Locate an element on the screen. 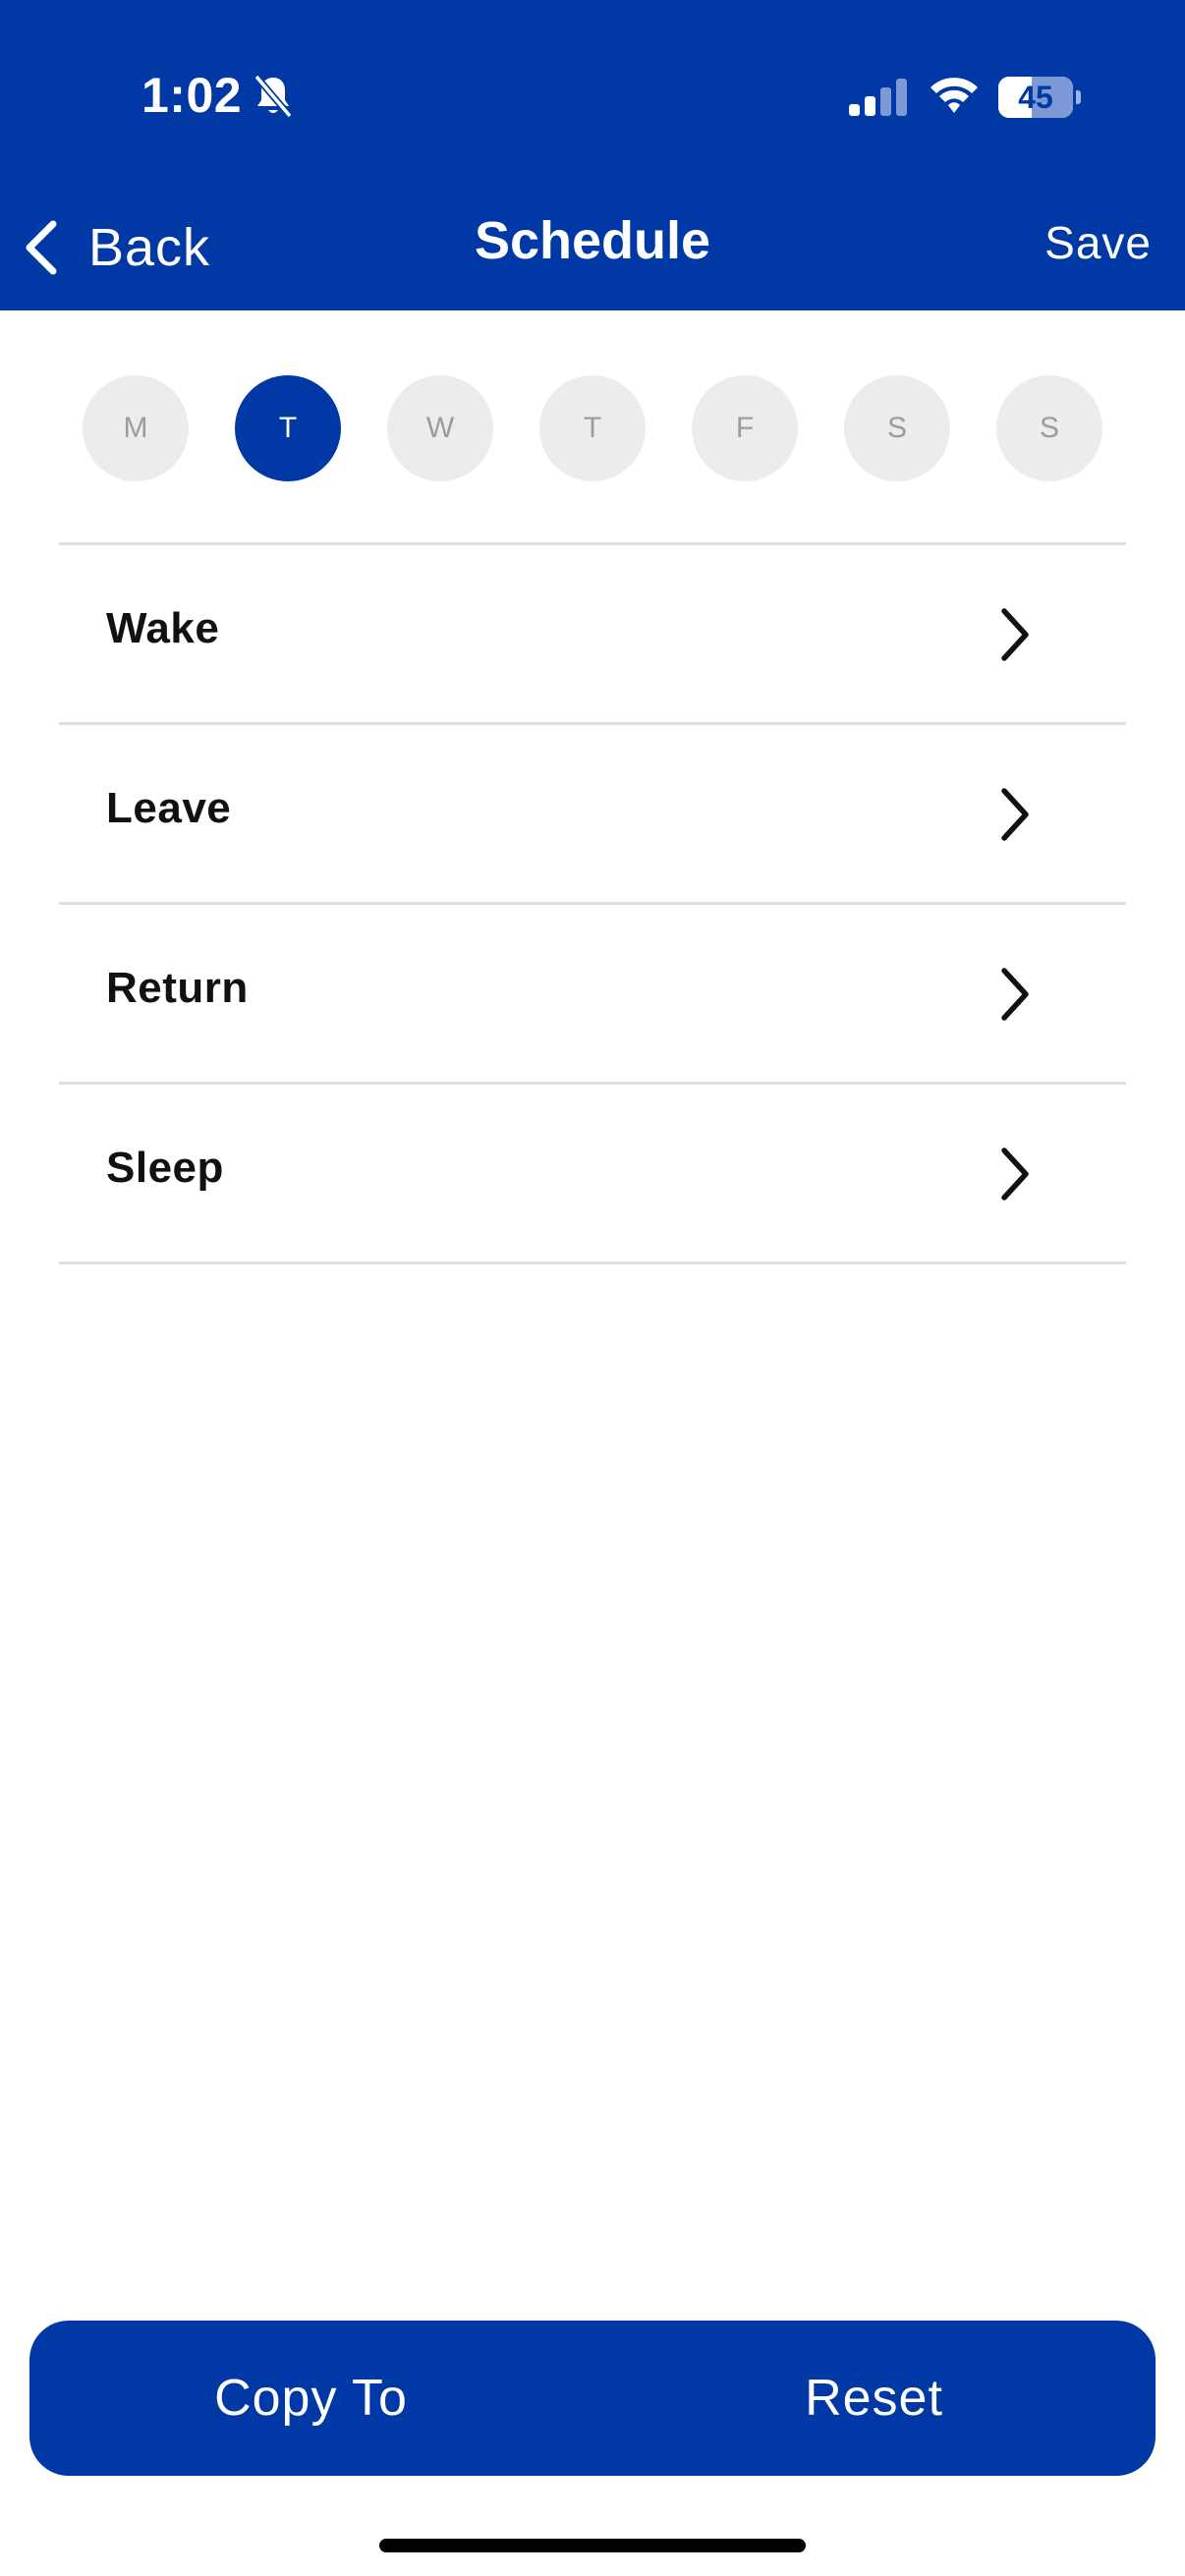  list-item-return: Return is located at coordinates (592, 993).